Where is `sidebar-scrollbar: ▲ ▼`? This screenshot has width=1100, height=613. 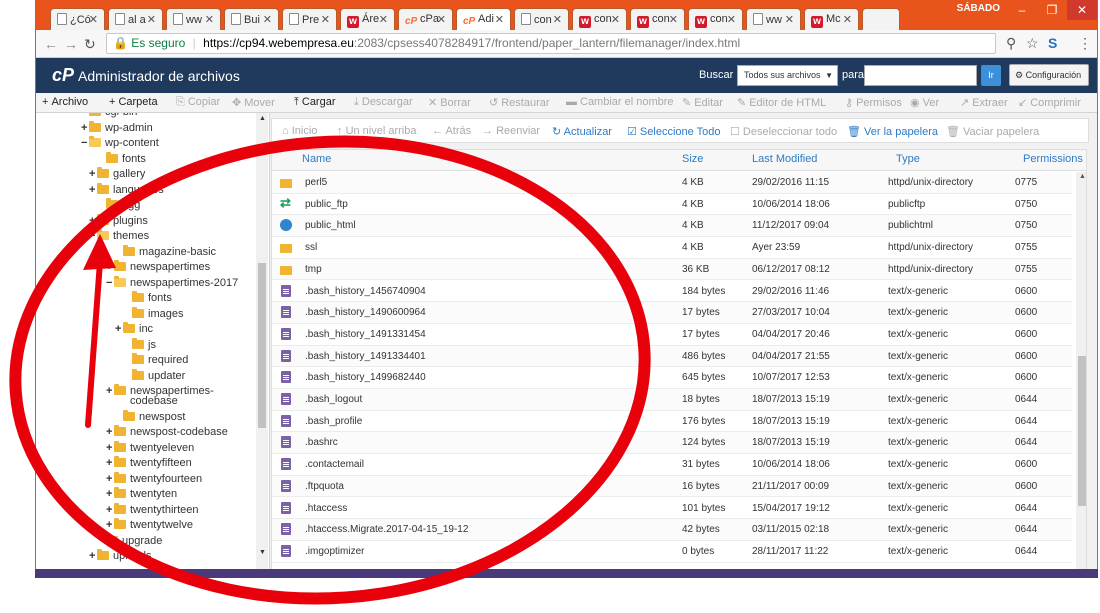
sidebar-scrollbar: ▲ ▼ is located at coordinates (262, 345).